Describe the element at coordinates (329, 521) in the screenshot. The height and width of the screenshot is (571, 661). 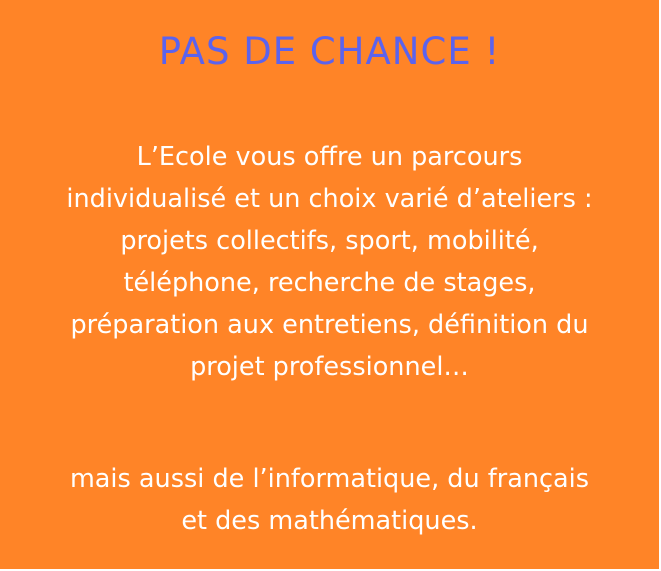
I see `paragraph-line: et des mathématiques.` at that location.